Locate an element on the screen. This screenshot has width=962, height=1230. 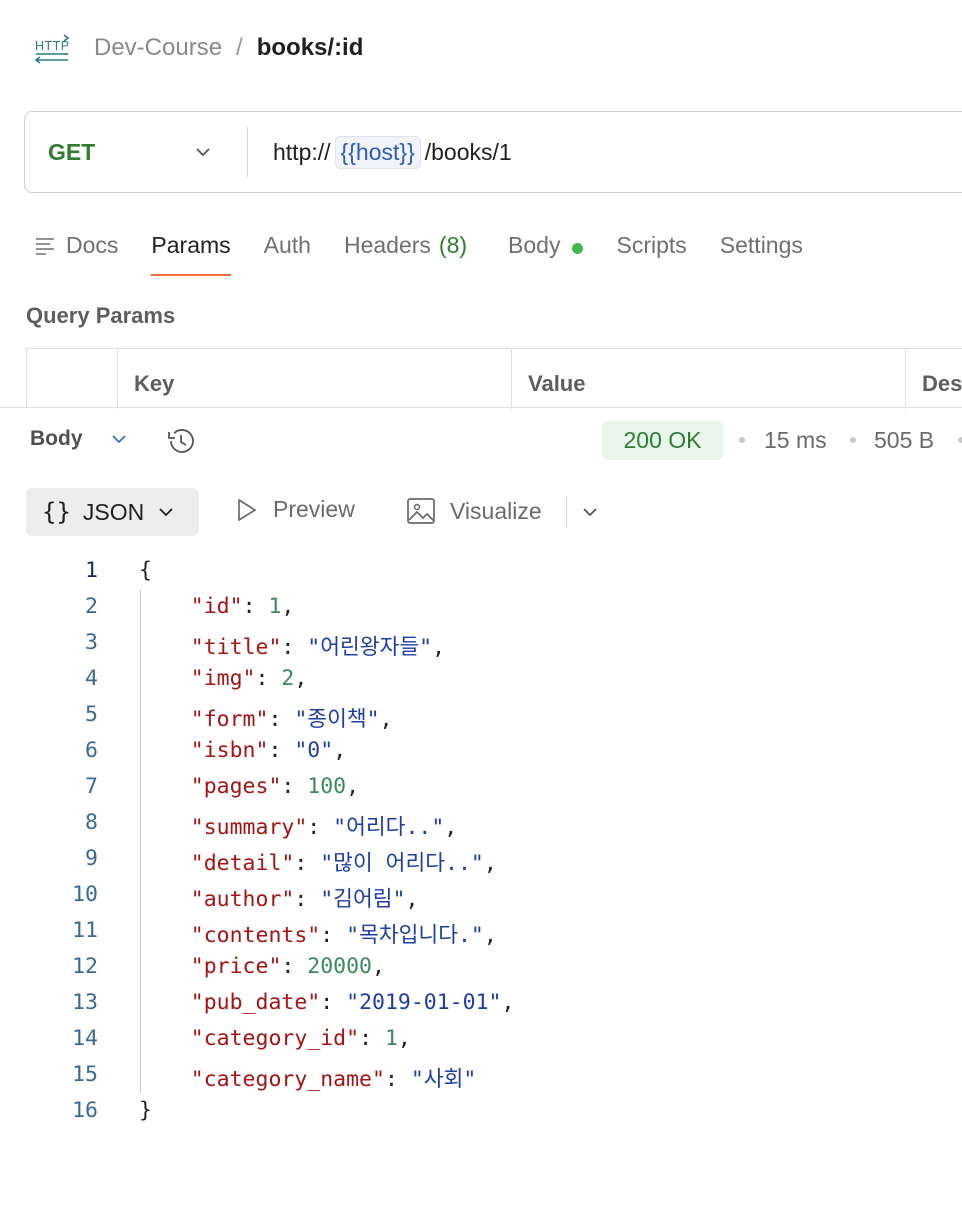
code-text: "pub_date": "2019-01-01", is located at coordinates (327, 1002).